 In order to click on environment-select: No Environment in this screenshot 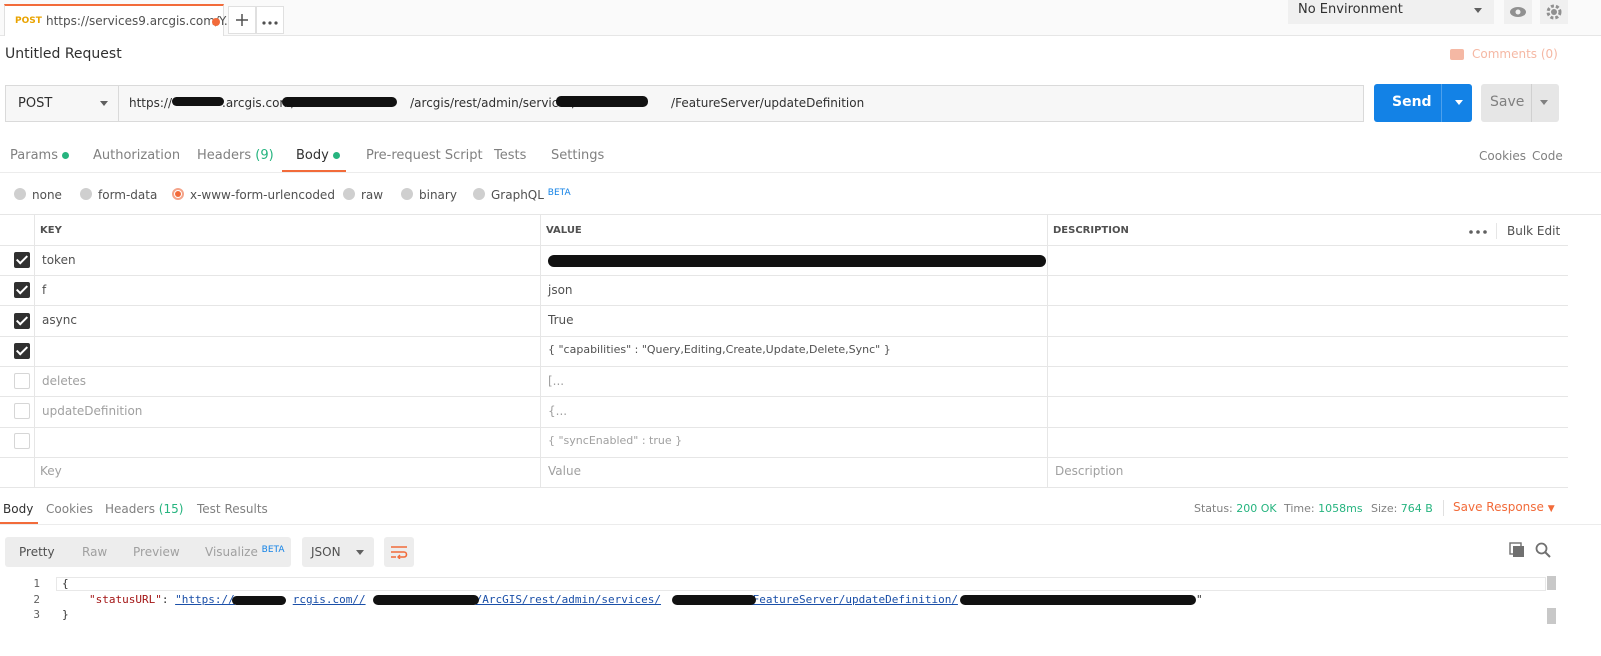, I will do `click(1391, 12)`.